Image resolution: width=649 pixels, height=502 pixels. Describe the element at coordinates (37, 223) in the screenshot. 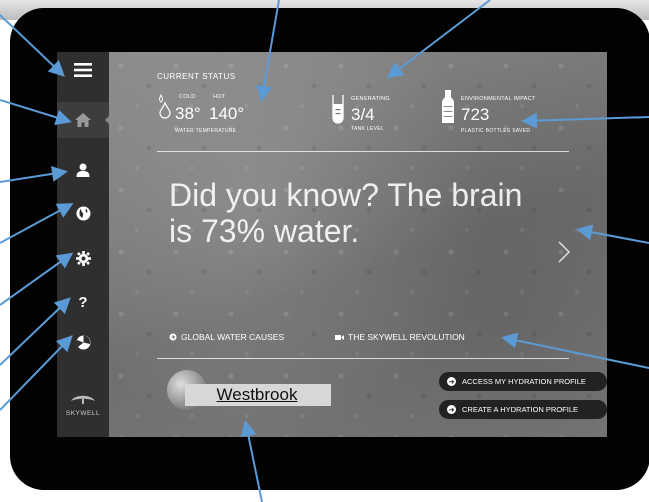

I see `callout-globe` at that location.